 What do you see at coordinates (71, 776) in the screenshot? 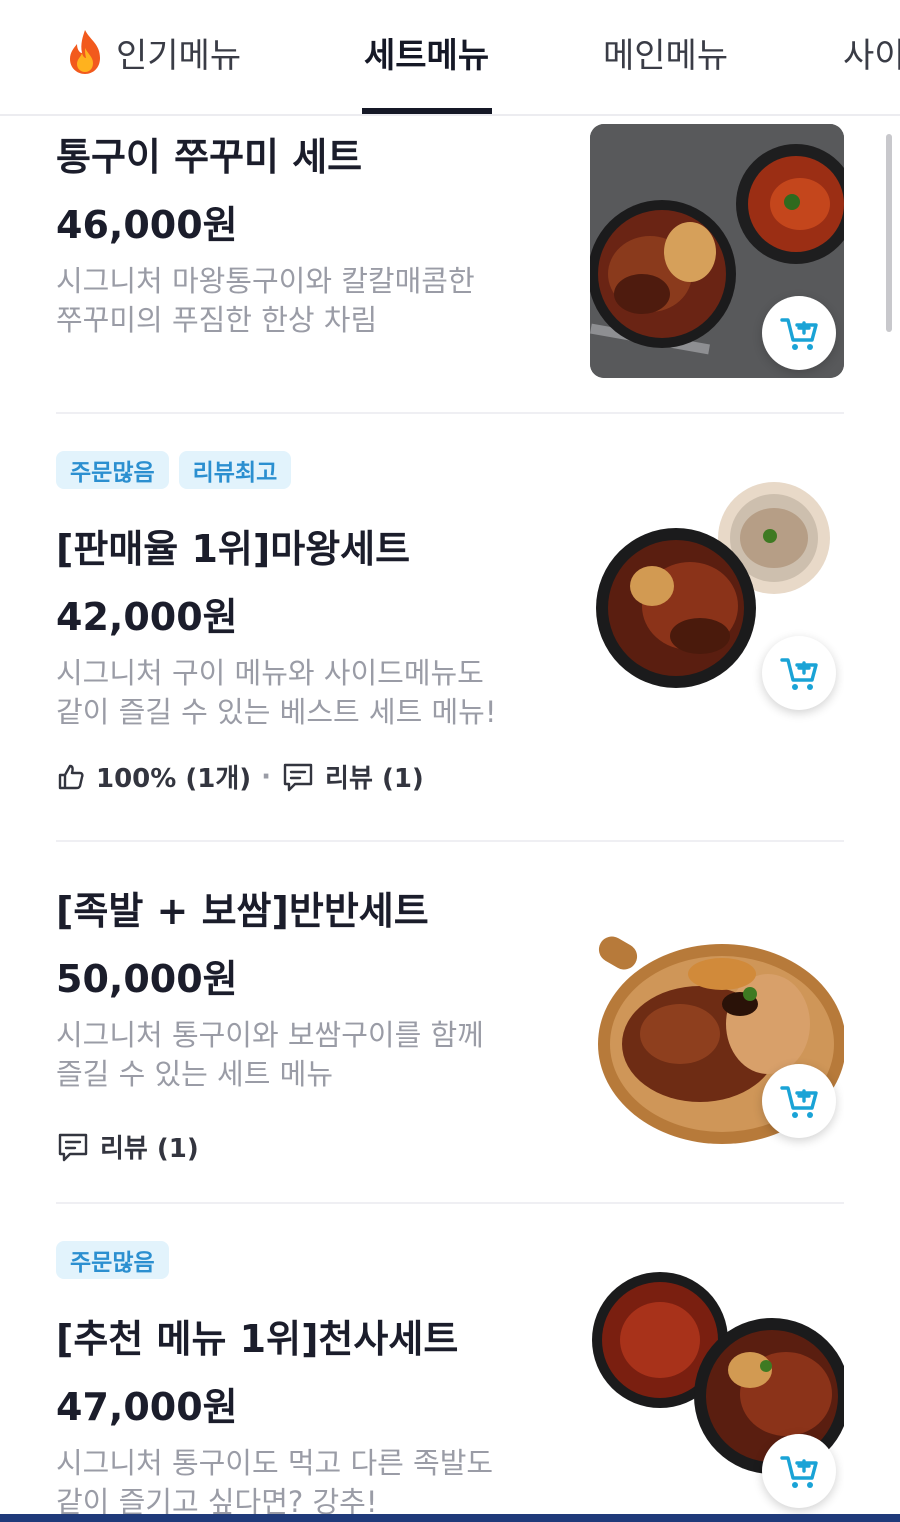
I see `thumbs-up-icon` at bounding box center [71, 776].